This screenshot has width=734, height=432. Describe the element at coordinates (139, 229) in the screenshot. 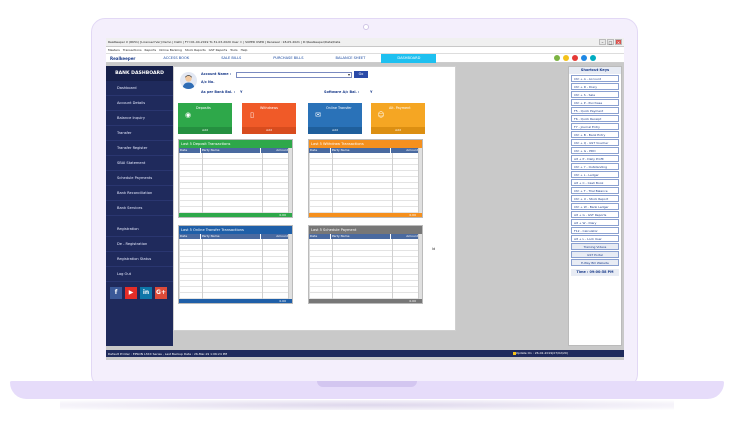

I see `sidebar-item-registration: Registration` at that location.